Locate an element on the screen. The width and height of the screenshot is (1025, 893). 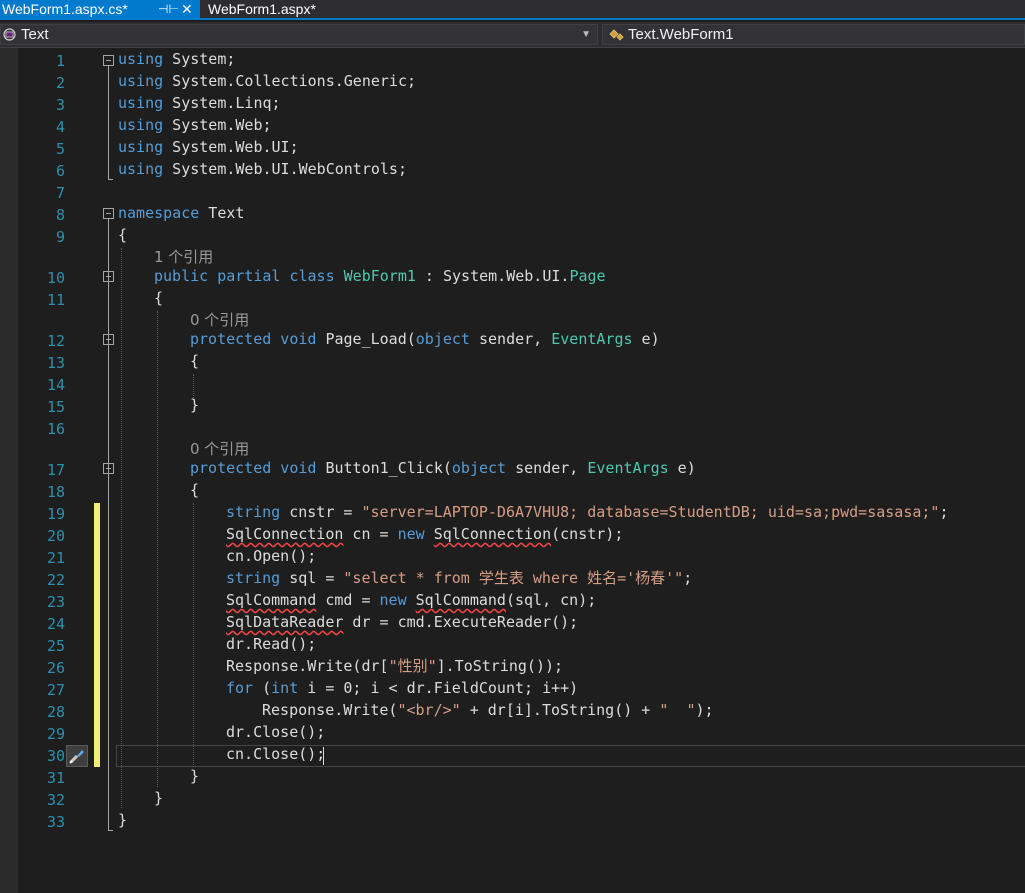
code-line: for (int i = 0; i < dr.FieldCount; i++) is located at coordinates (402, 688).